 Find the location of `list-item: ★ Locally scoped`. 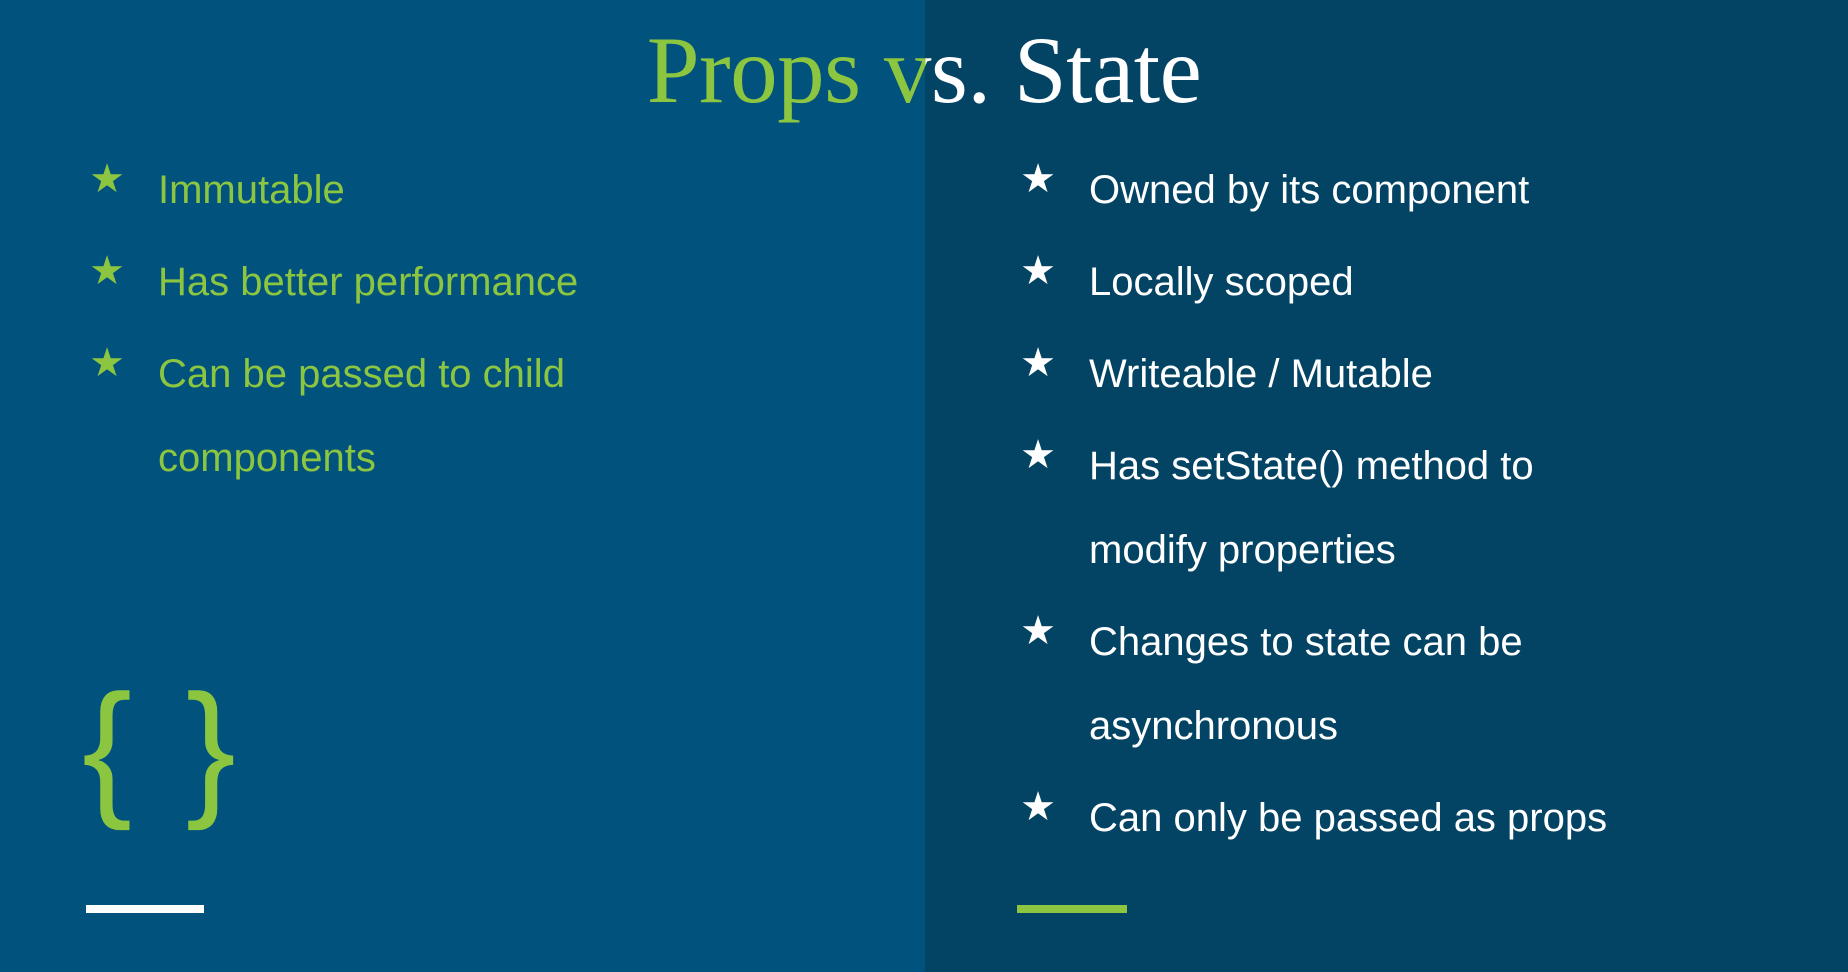

list-item: ★ Locally scoped is located at coordinates (1397, 282).